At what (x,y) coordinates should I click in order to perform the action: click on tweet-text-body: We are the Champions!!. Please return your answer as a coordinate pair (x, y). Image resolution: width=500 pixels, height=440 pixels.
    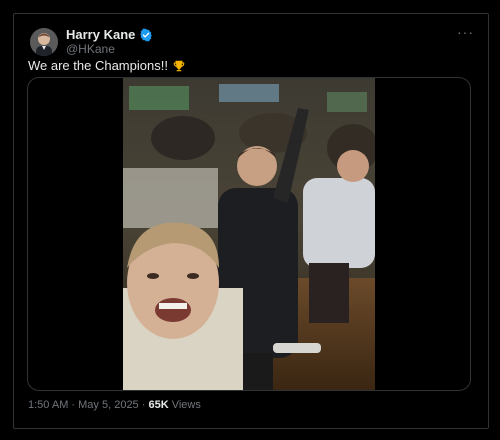
    Looking at the image, I should click on (98, 65).